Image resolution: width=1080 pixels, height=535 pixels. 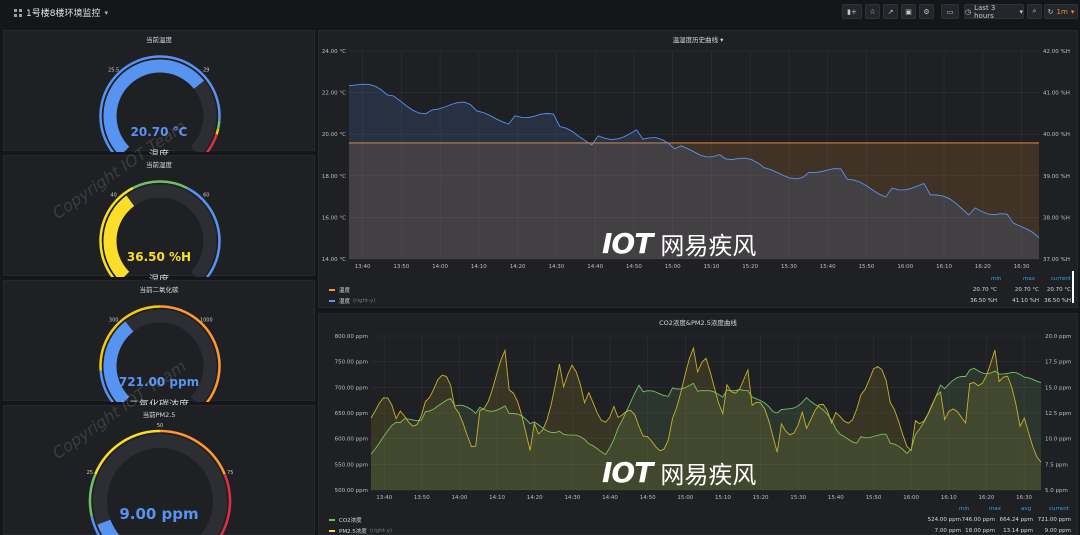 What do you see at coordinates (206, 71) in the screenshot?
I see `gauge-tick-label: 29` at bounding box center [206, 71].